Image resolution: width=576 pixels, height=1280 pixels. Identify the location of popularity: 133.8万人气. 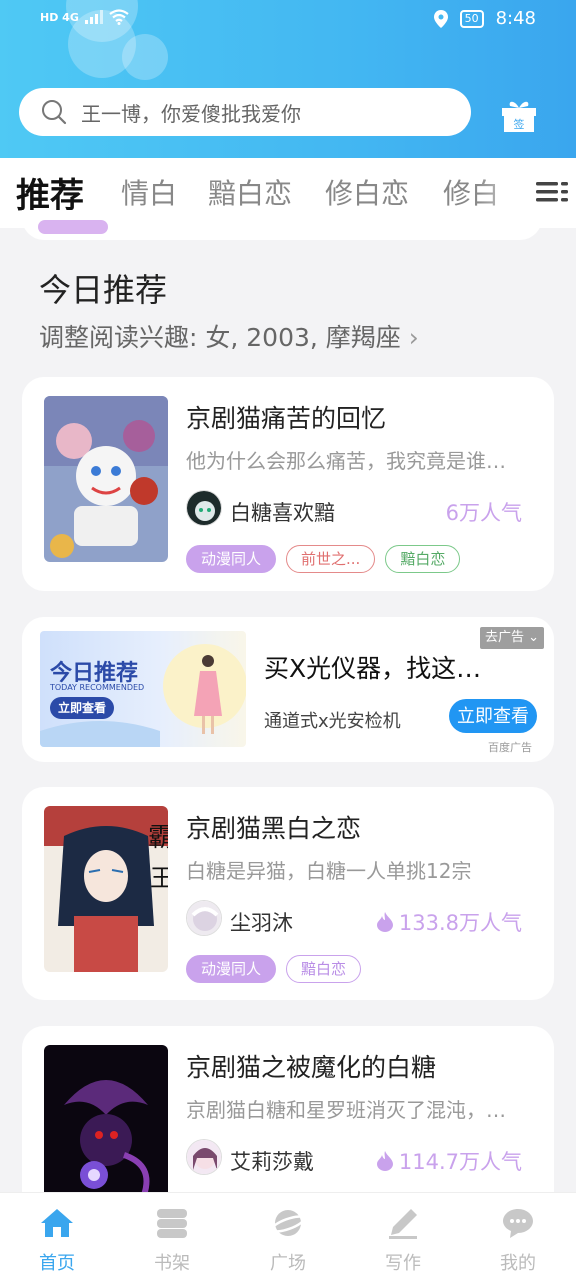
(449, 922).